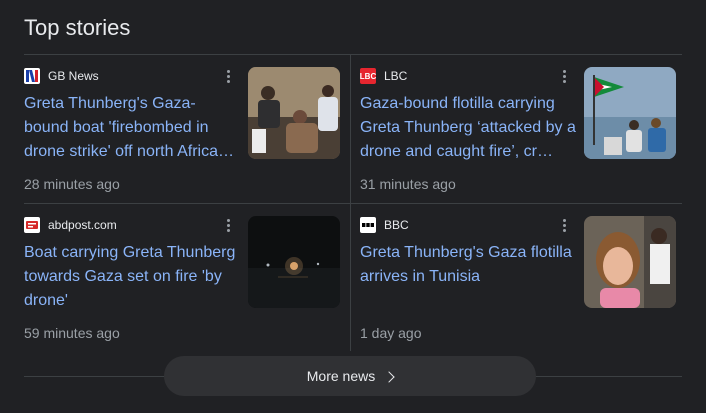 The image size is (706, 413). Describe the element at coordinates (341, 376) in the screenshot. I see `more-news-label: More news` at that location.